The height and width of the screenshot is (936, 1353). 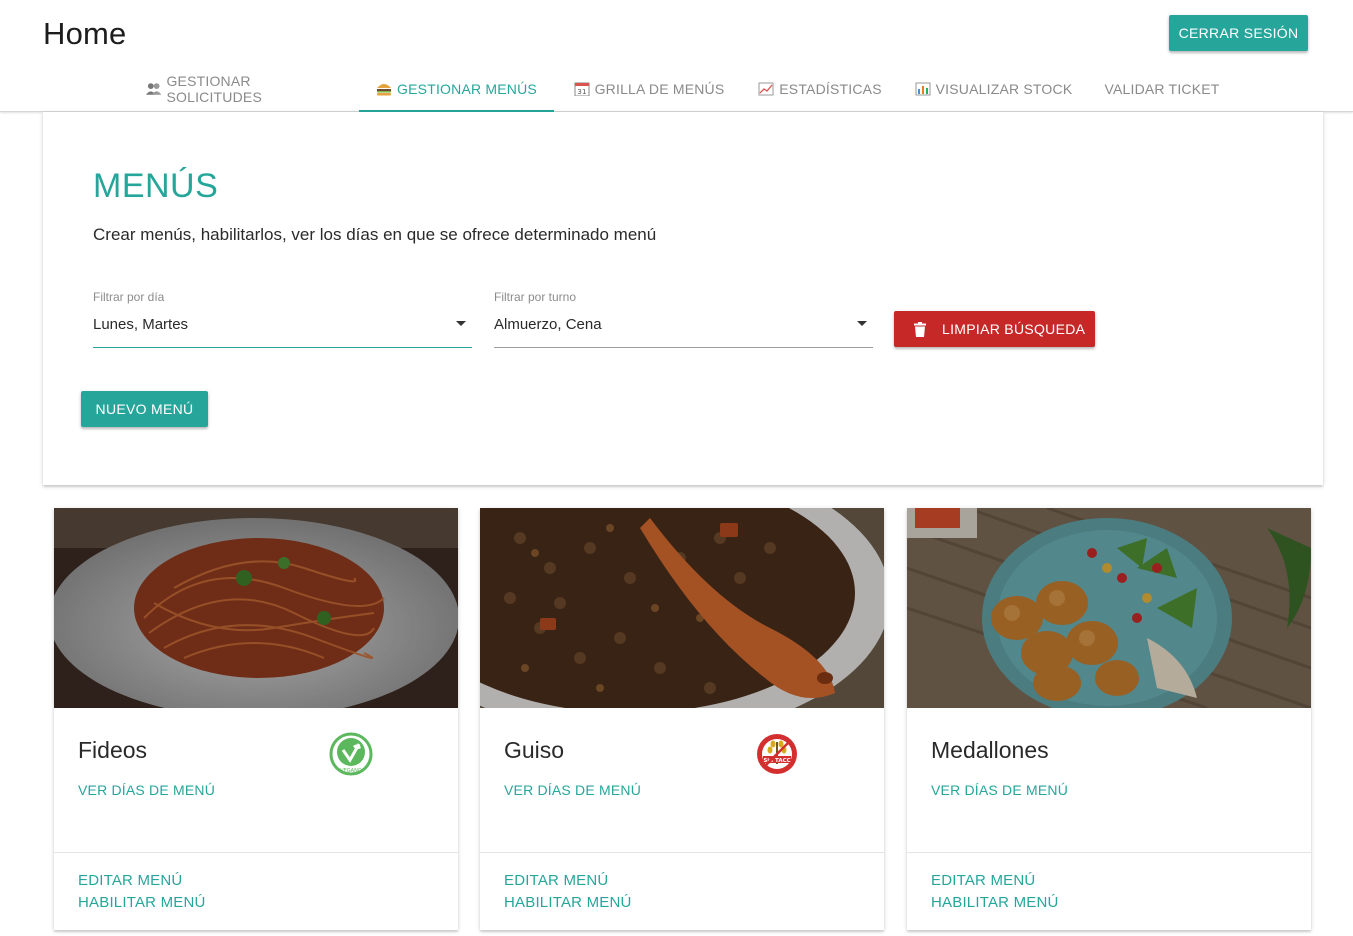 I want to click on menu-image-stew, so click(x=682, y=608).